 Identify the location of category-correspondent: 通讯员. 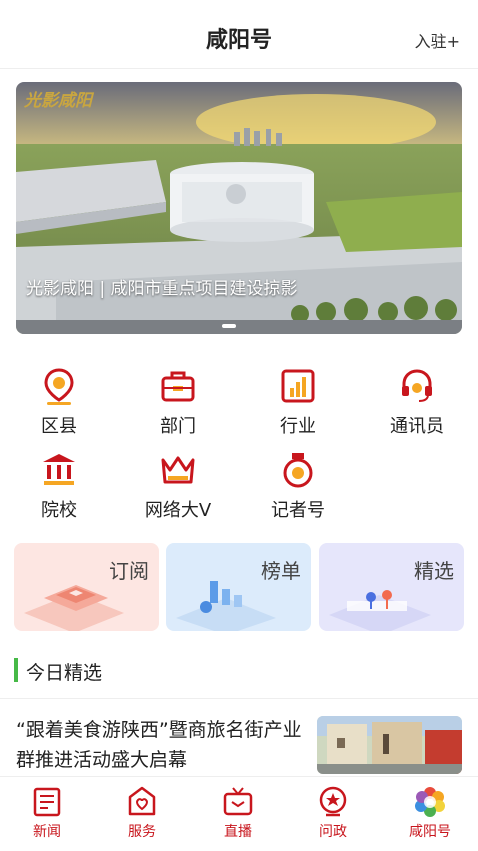
(417, 402).